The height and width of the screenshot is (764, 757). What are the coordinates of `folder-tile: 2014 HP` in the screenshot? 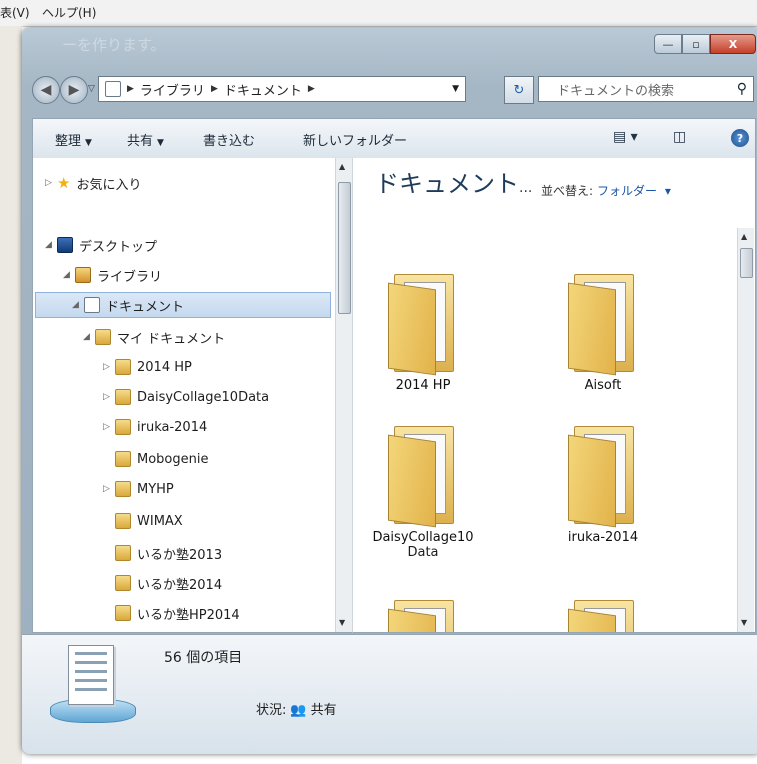 It's located at (423, 330).